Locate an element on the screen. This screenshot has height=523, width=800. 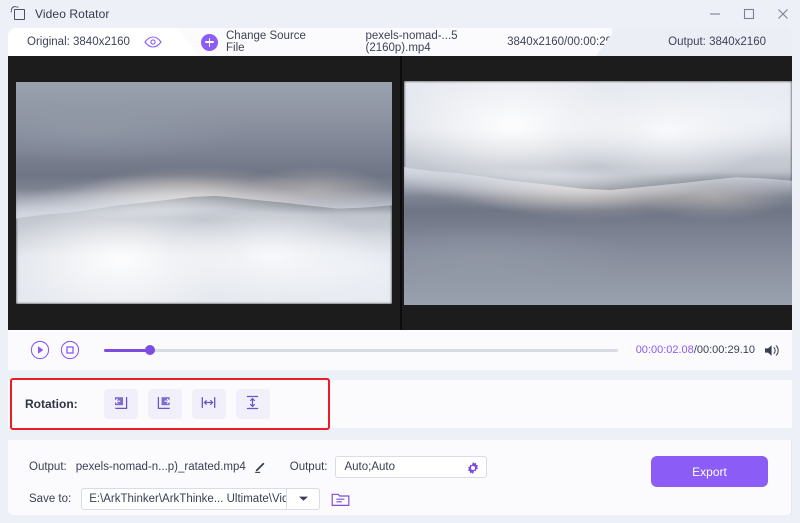
output-format-field: Auto;Auto is located at coordinates (411, 467).